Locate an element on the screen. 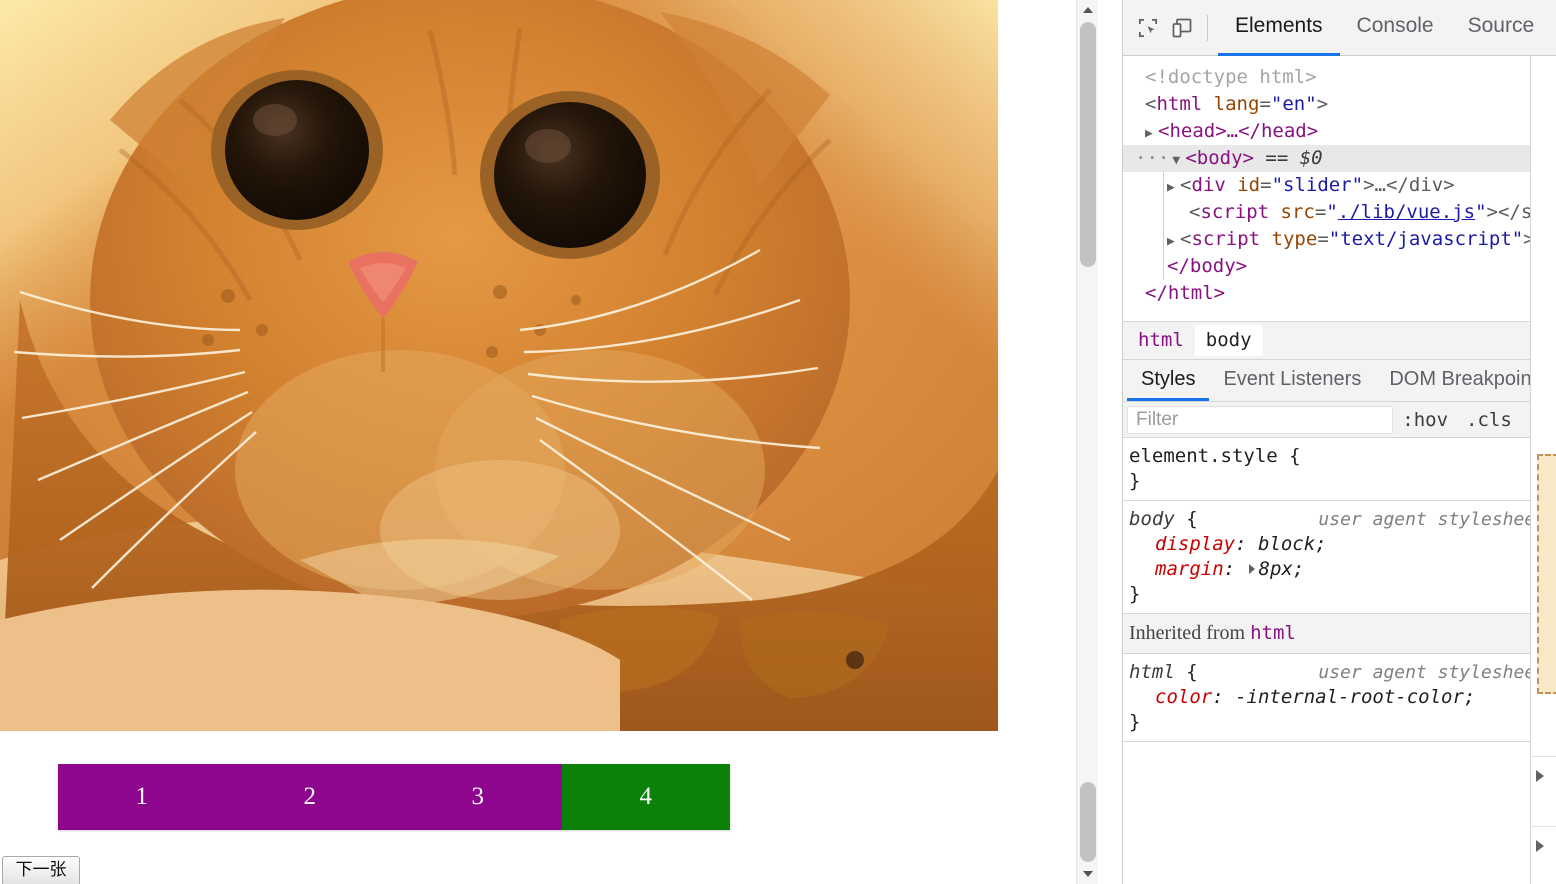 The width and height of the screenshot is (1556, 884). page-scrollbar is located at coordinates (1087, 442).